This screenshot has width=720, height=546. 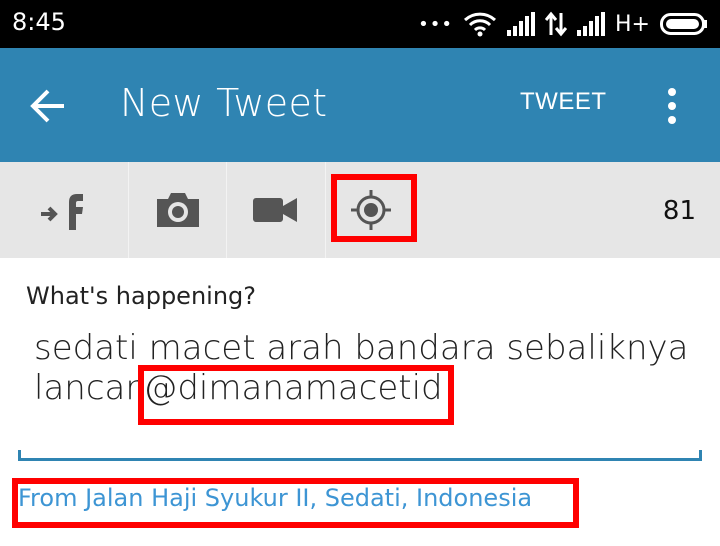 I want to click on back-button, so click(x=56, y=106).